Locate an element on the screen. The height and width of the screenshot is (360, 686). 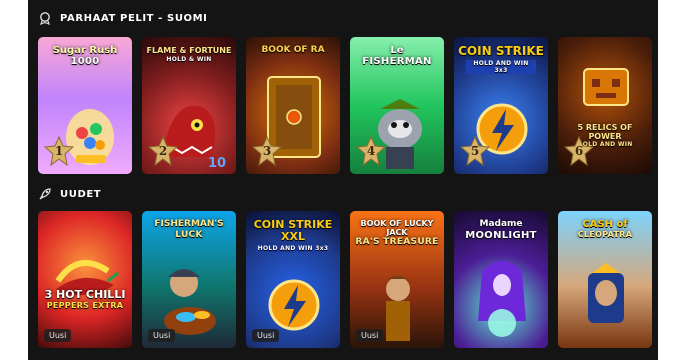
section-header-new: UUDET is located at coordinates (69, 194).